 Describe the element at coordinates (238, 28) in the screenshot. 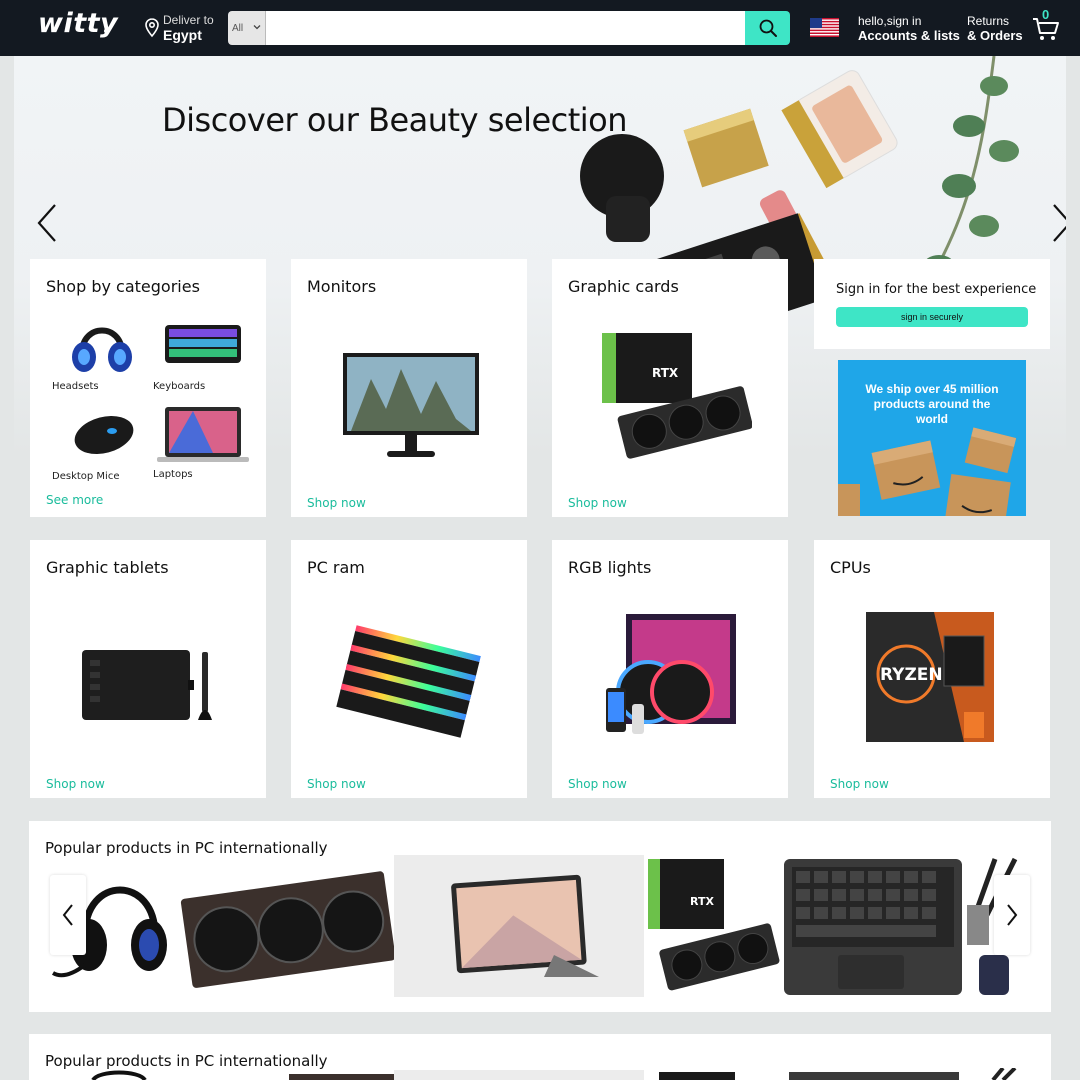

I see `search-category-value: All` at that location.